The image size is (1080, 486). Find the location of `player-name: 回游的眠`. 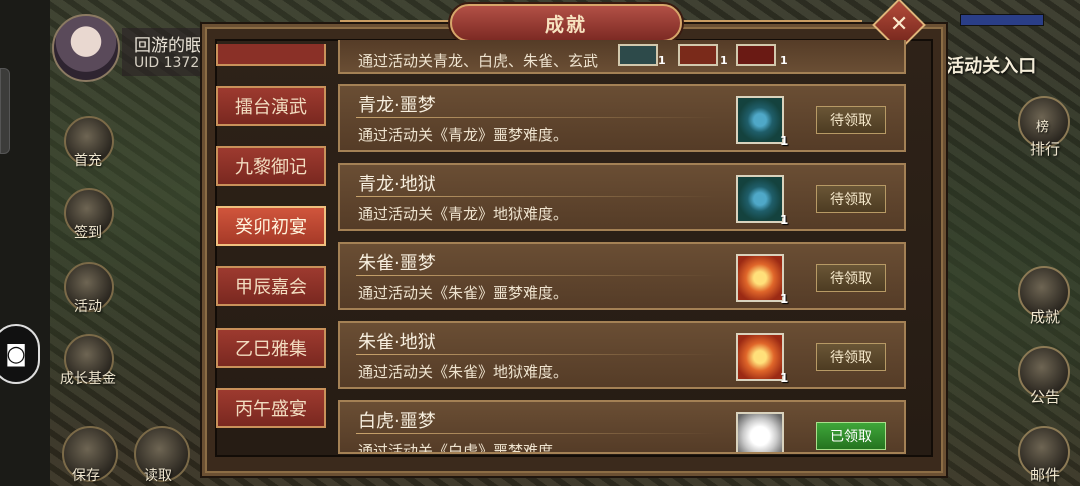

player-name: 回游的眠 is located at coordinates (168, 46).